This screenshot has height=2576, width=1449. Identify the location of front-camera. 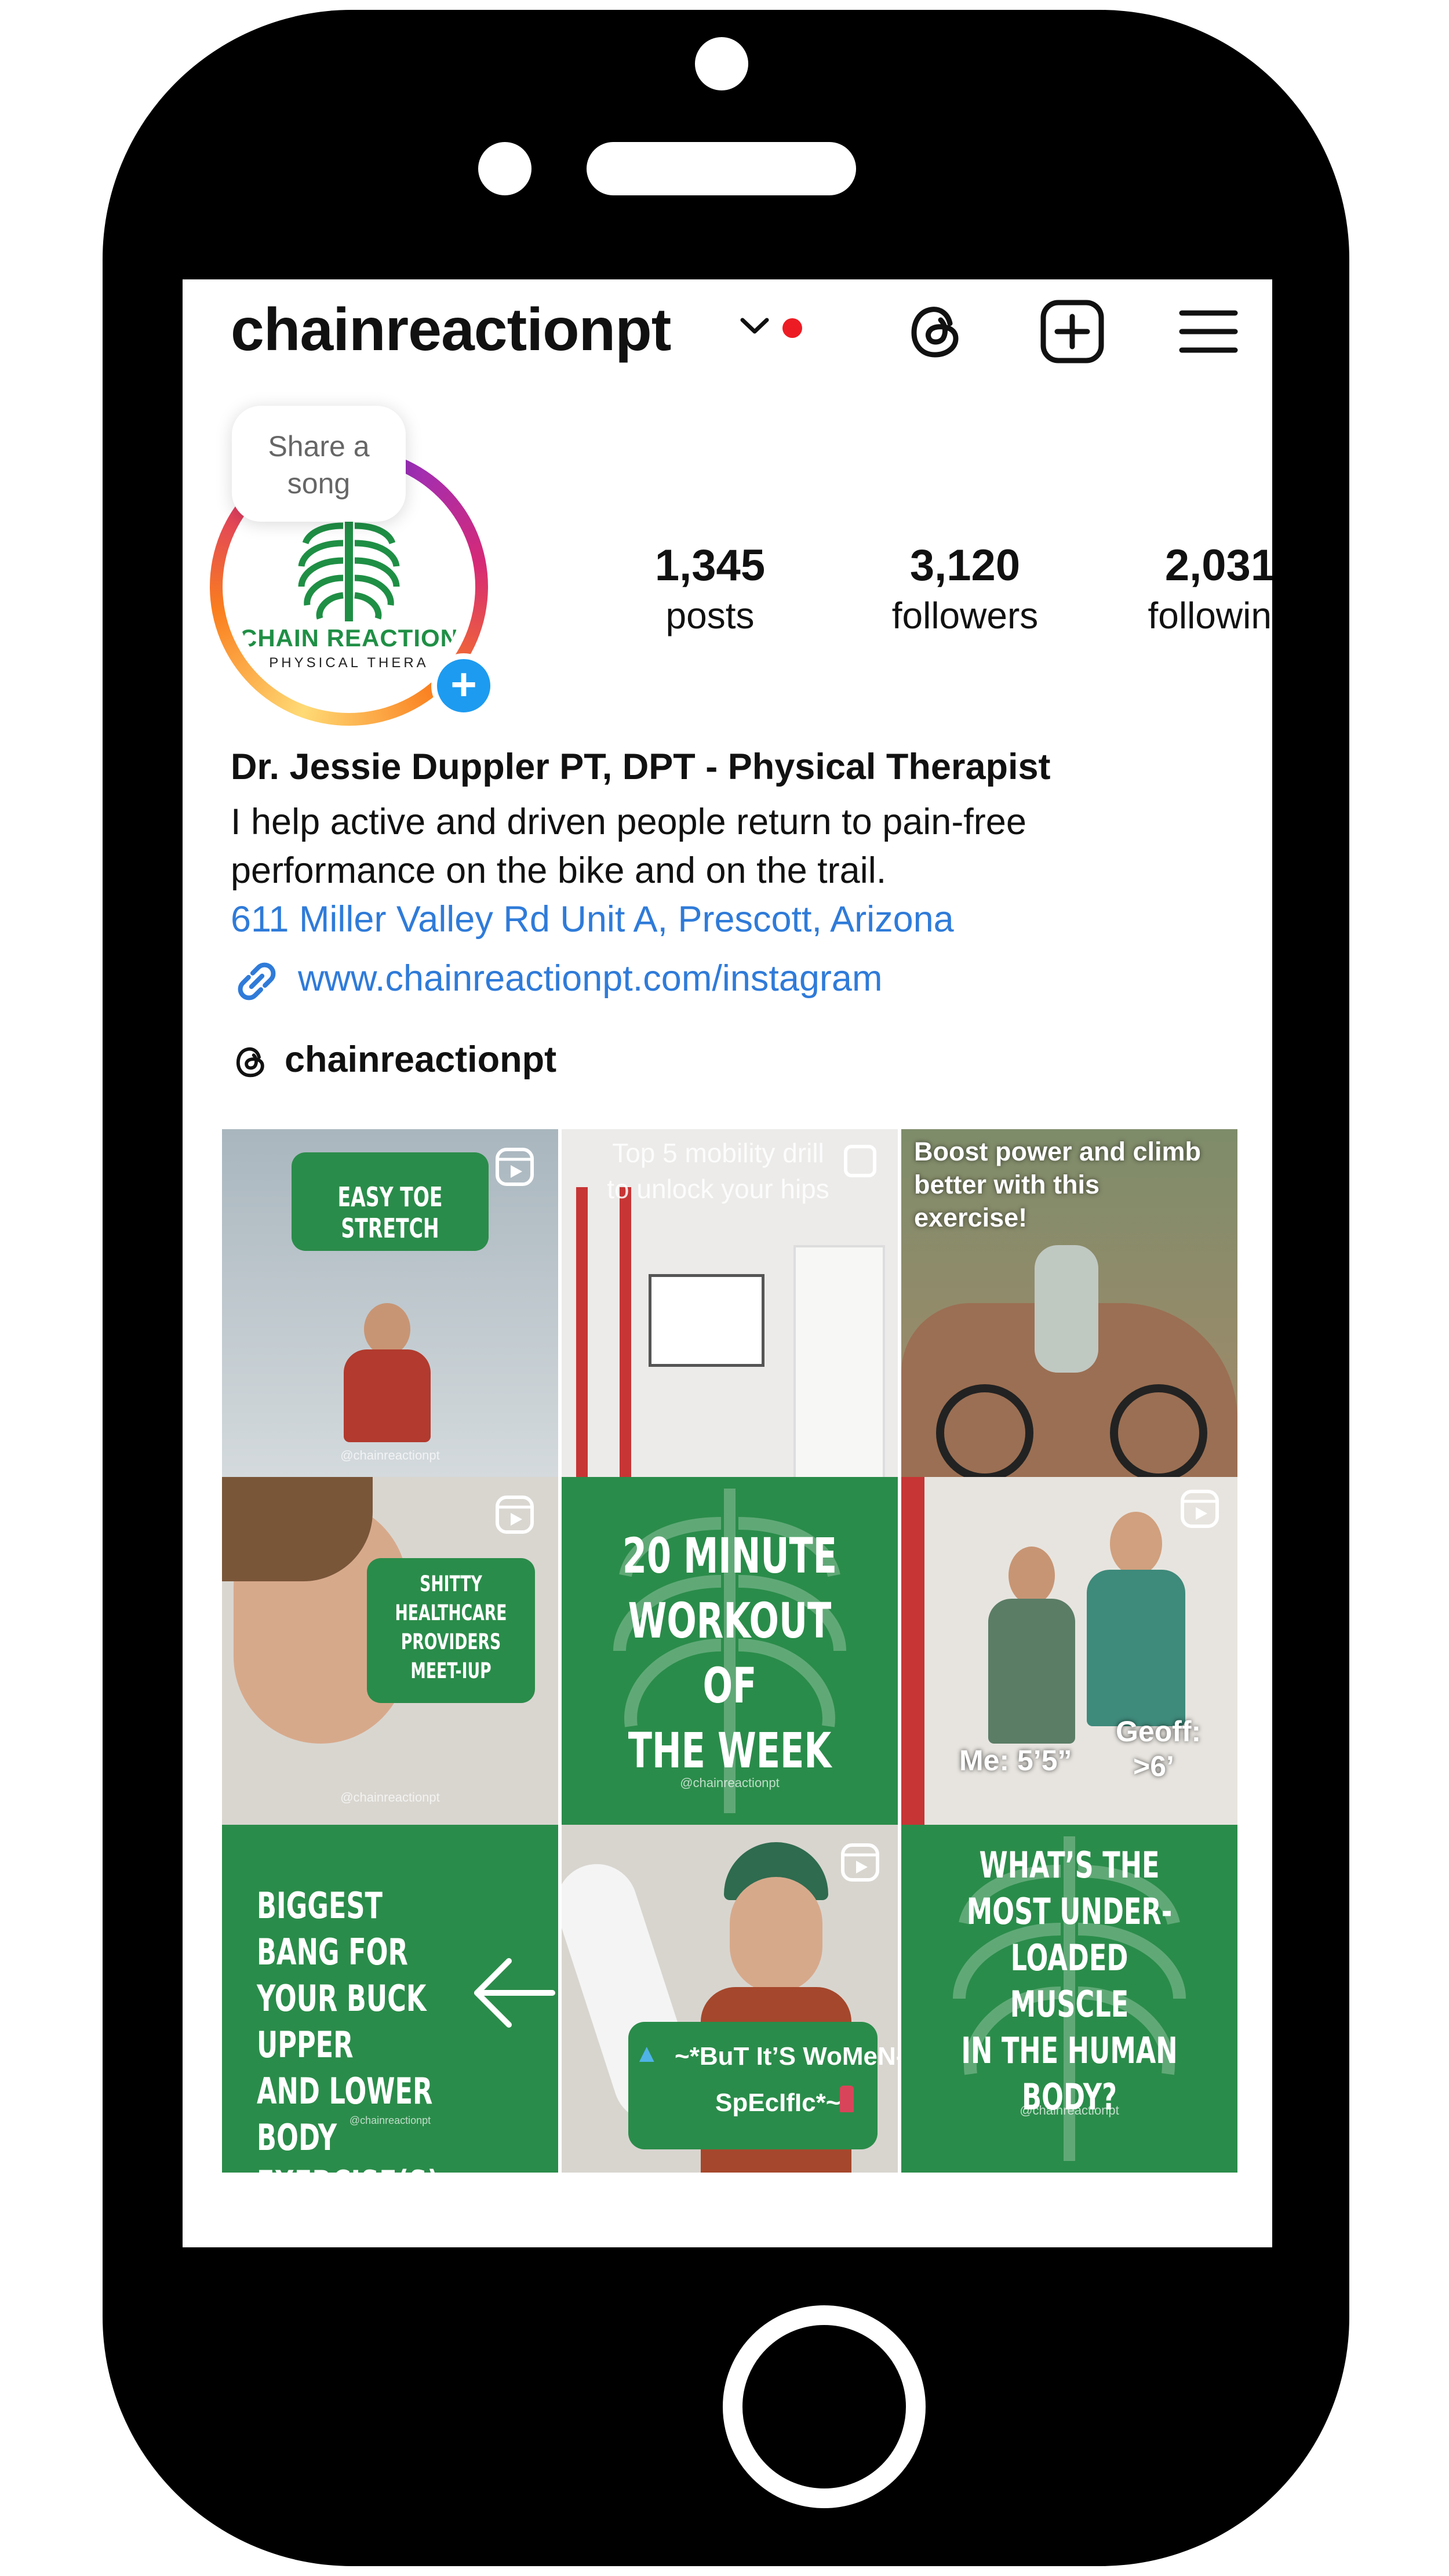
(722, 63).